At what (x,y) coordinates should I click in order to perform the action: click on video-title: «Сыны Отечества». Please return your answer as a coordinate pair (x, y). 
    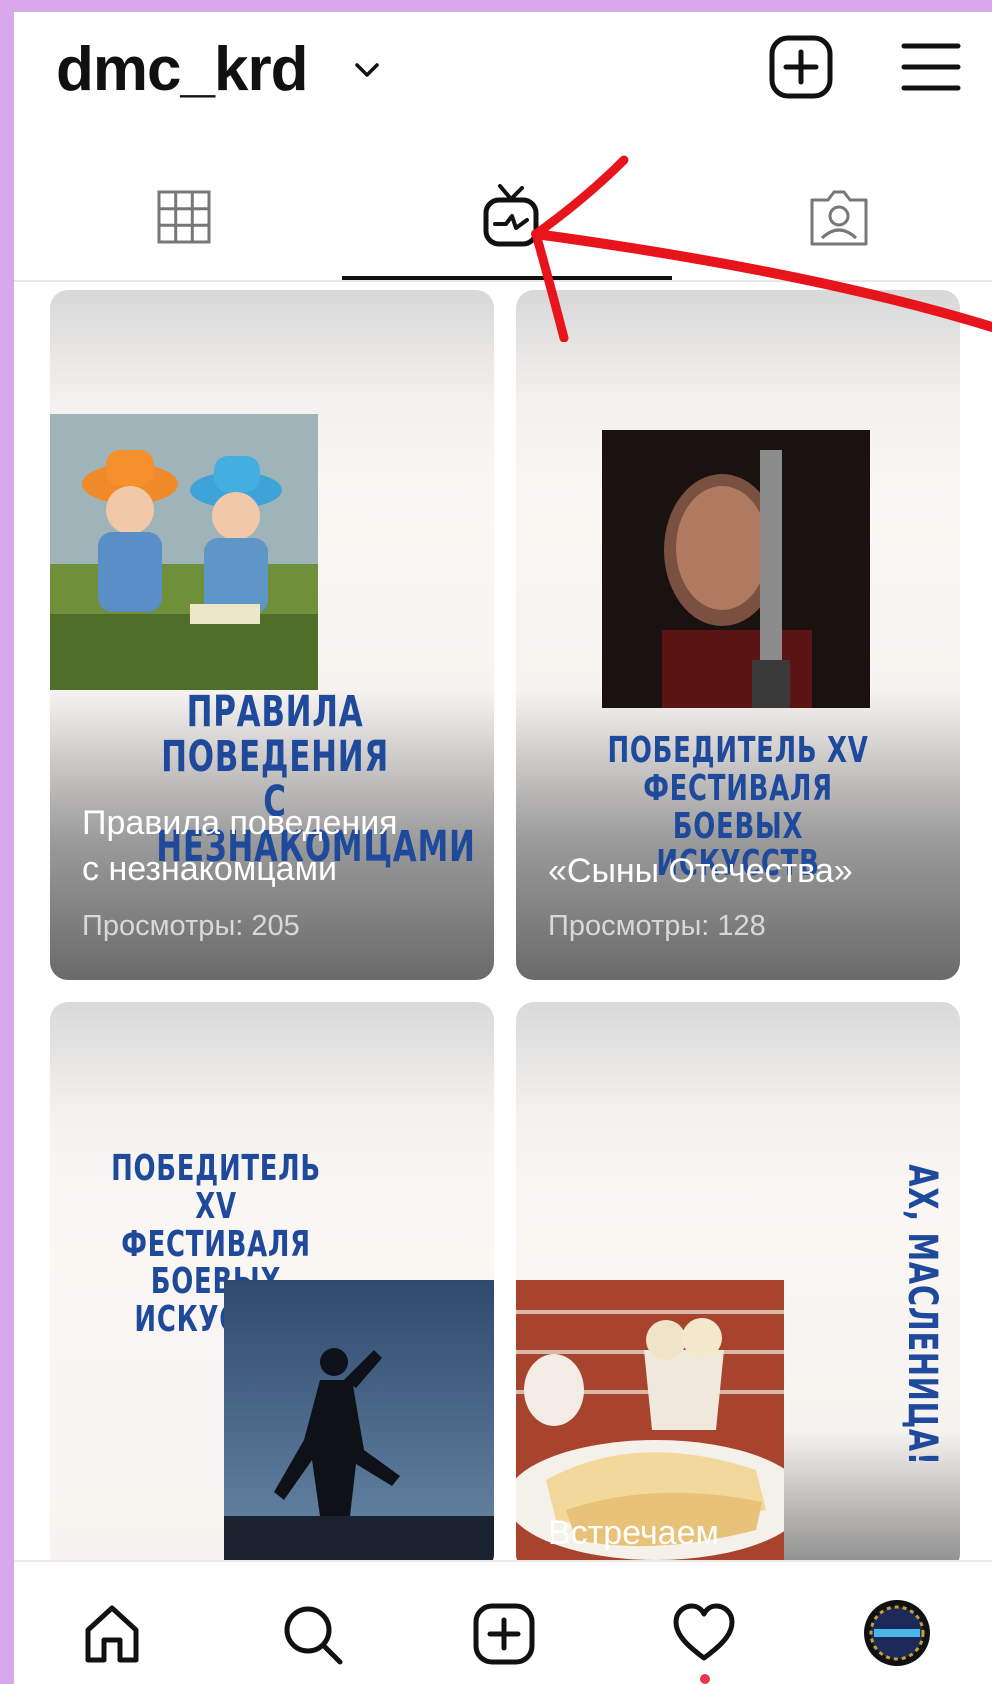
    Looking at the image, I should click on (700, 871).